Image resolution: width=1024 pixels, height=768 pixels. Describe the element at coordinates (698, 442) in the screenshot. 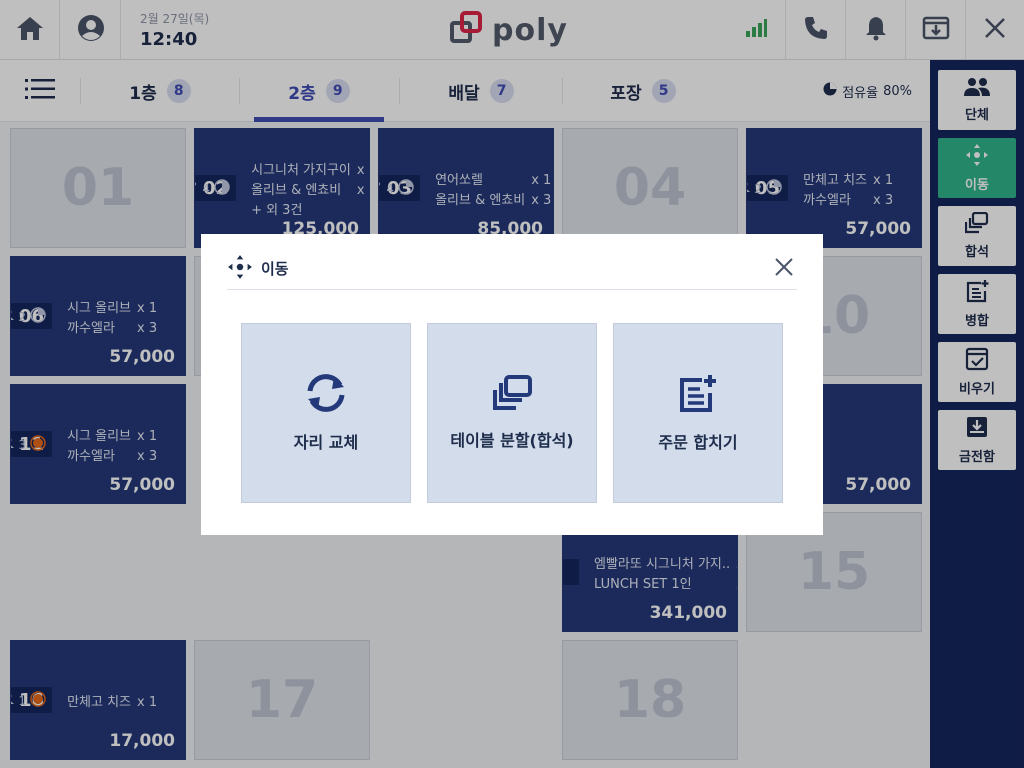

I see `option-label: 주문 합치기` at that location.